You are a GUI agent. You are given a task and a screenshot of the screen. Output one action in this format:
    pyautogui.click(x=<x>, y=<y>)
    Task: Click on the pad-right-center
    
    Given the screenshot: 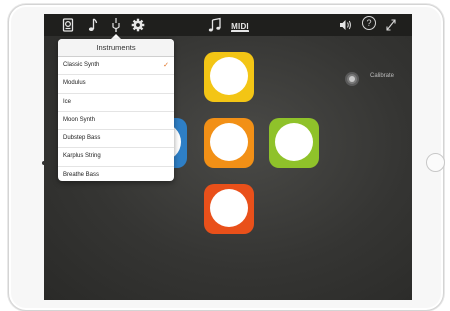 What is the action you would take?
    pyautogui.click(x=294, y=142)
    